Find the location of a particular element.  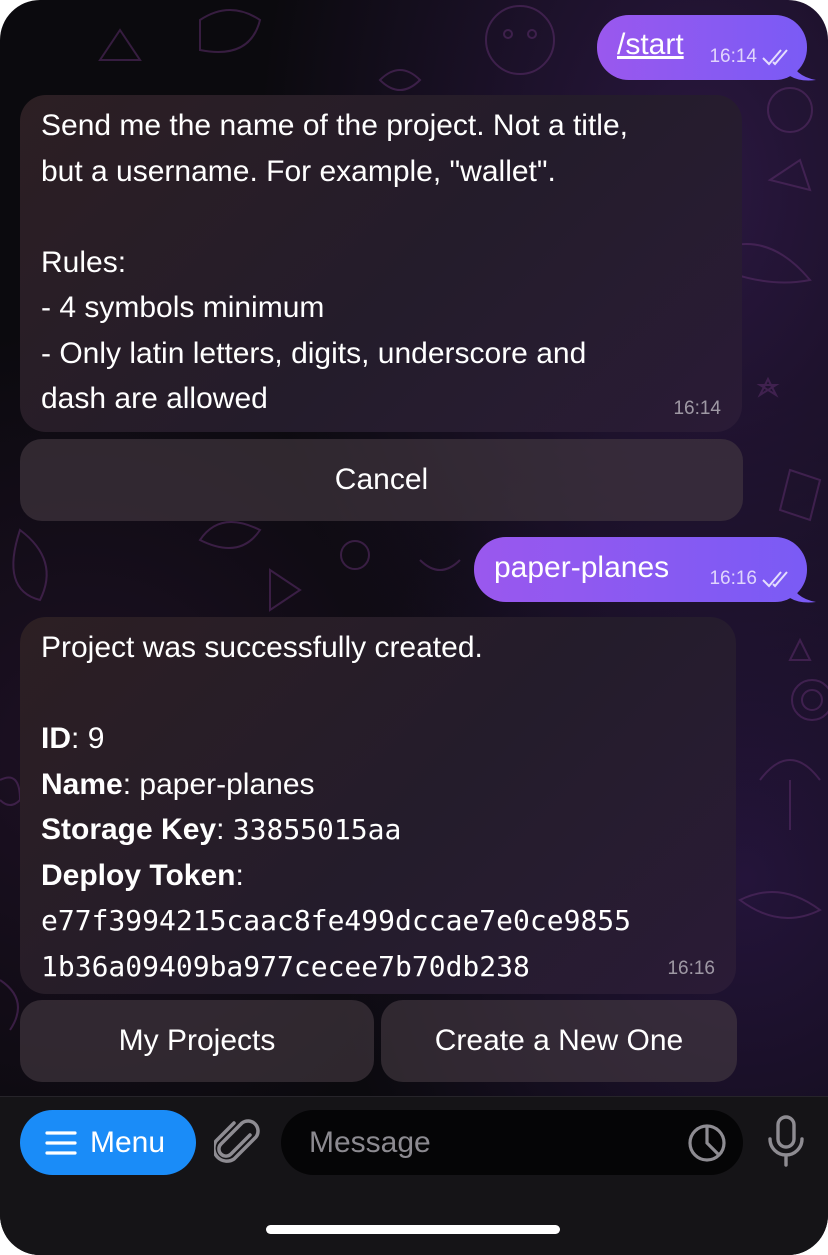

outgoing-message-reply: paper-planes 16:16 is located at coordinates (640, 569).